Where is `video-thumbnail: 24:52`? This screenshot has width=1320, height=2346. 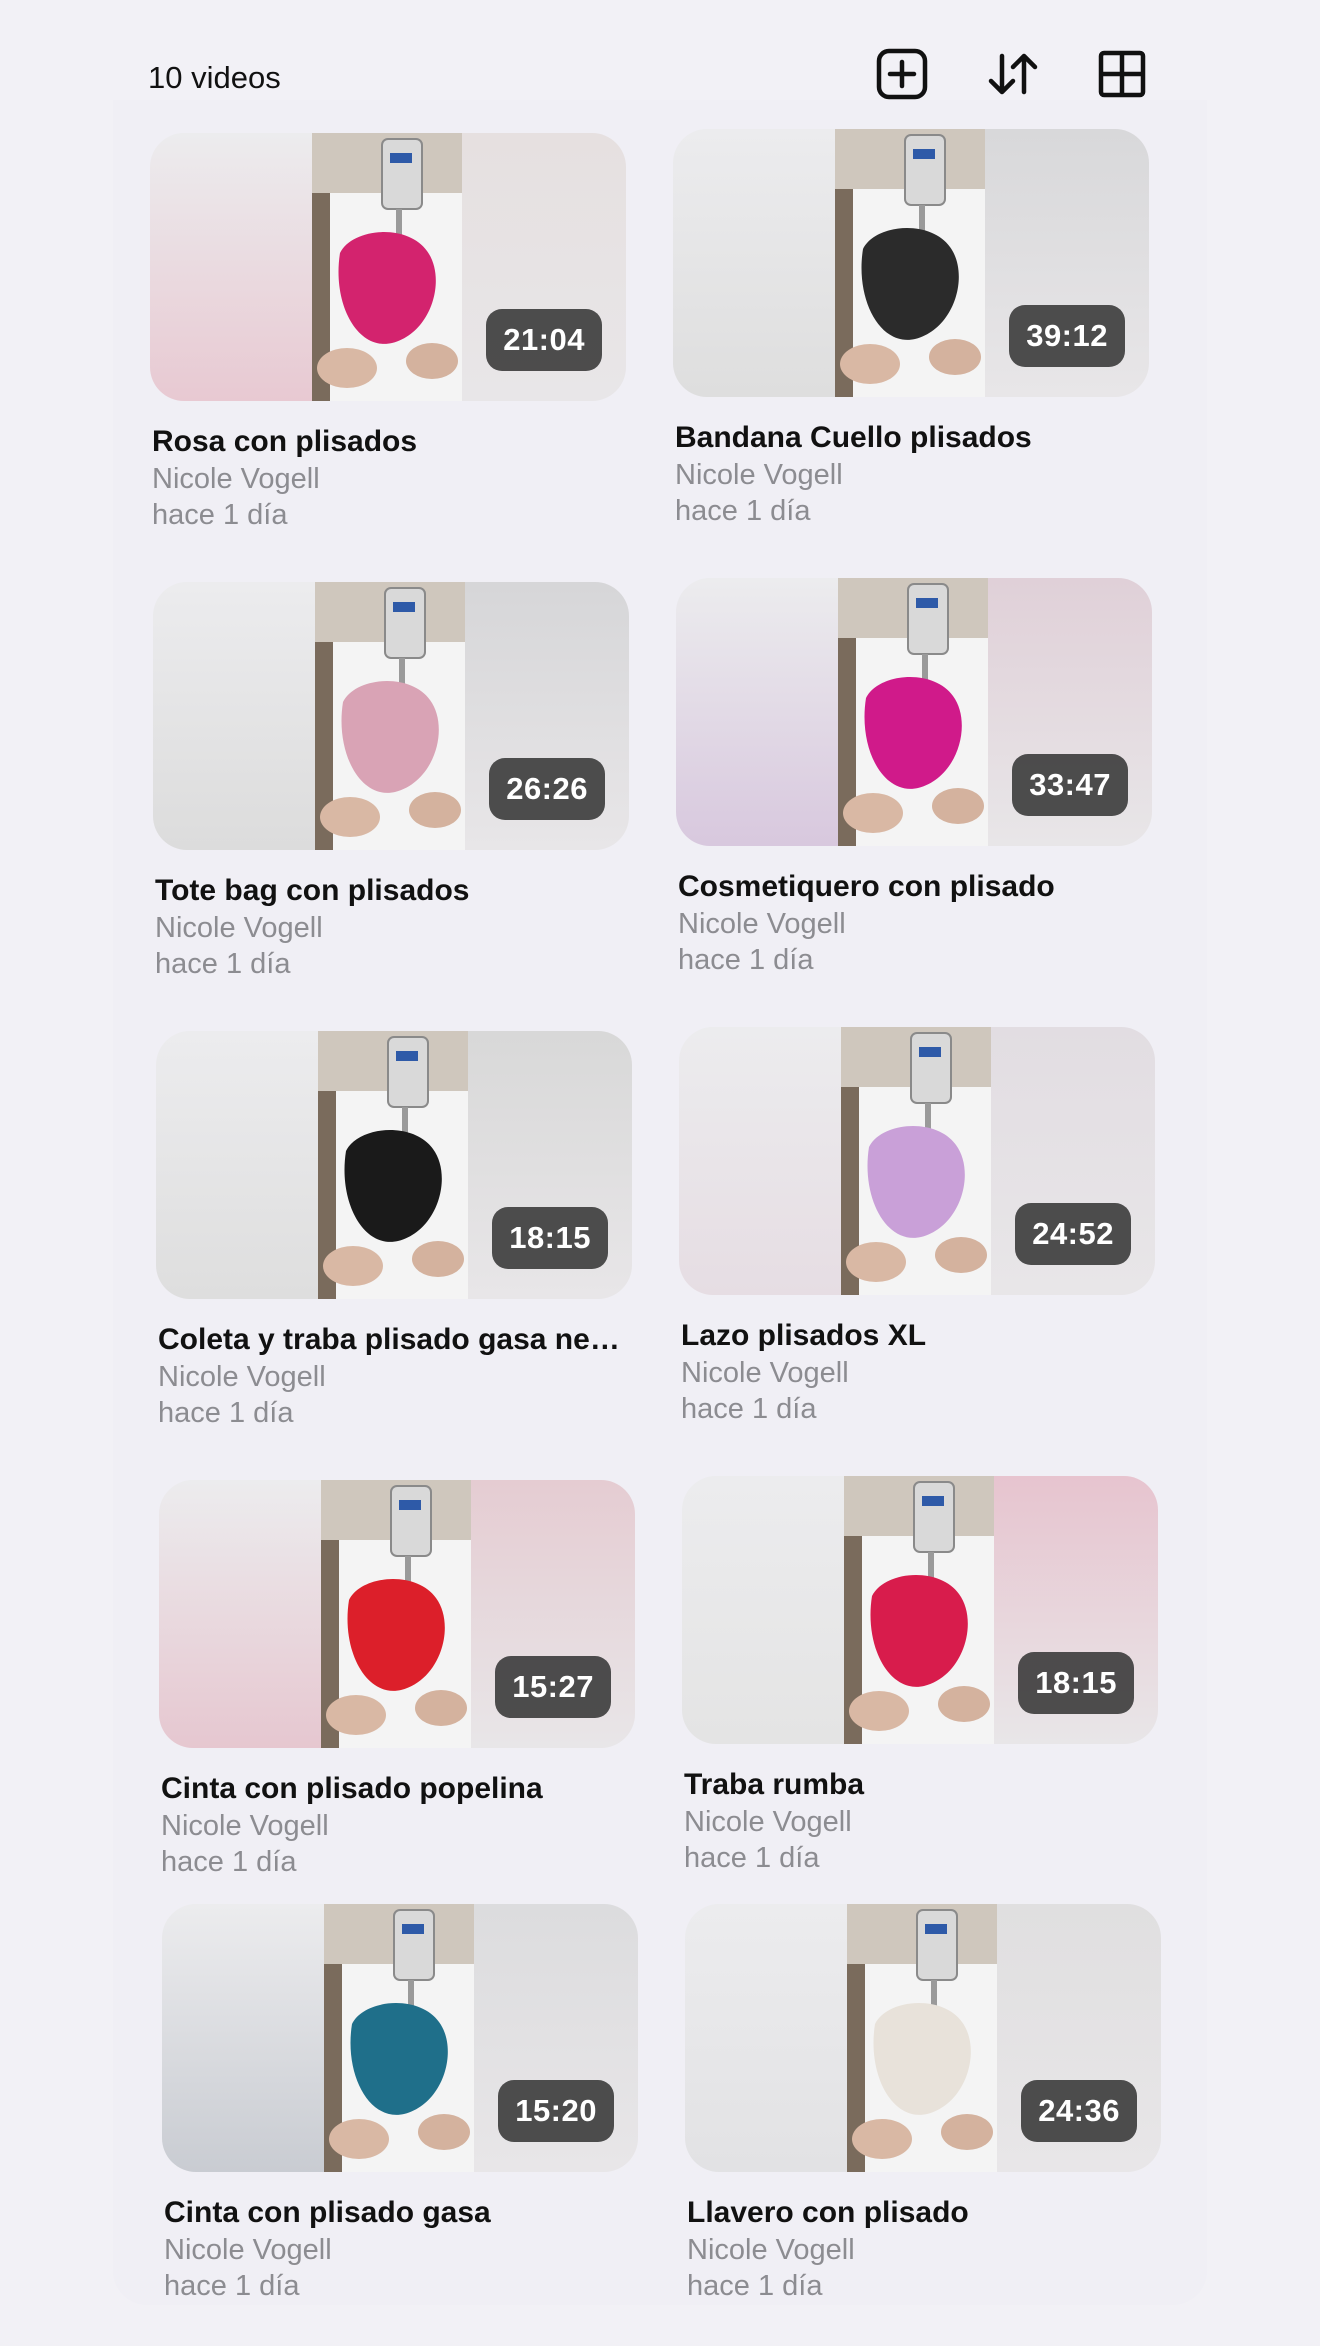
video-thumbnail: 24:52 is located at coordinates (917, 1161).